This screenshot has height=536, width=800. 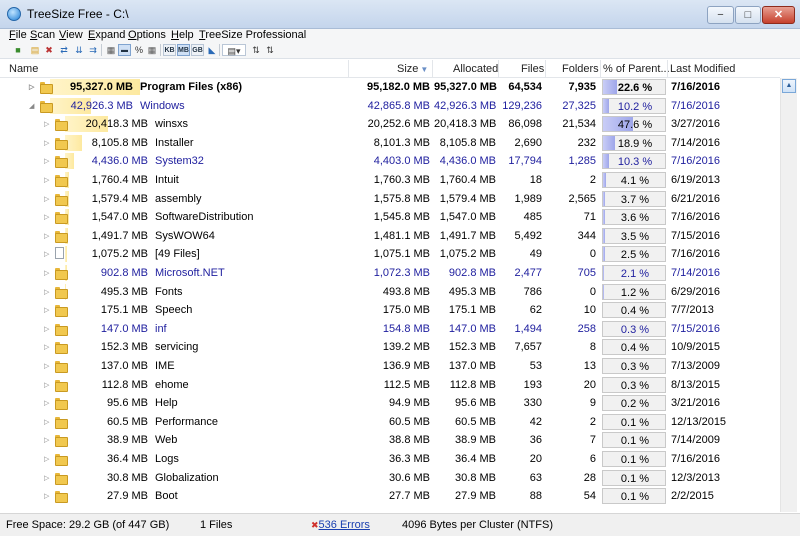 I want to click on row-size: 38.8 MB, so click(x=409, y=440).